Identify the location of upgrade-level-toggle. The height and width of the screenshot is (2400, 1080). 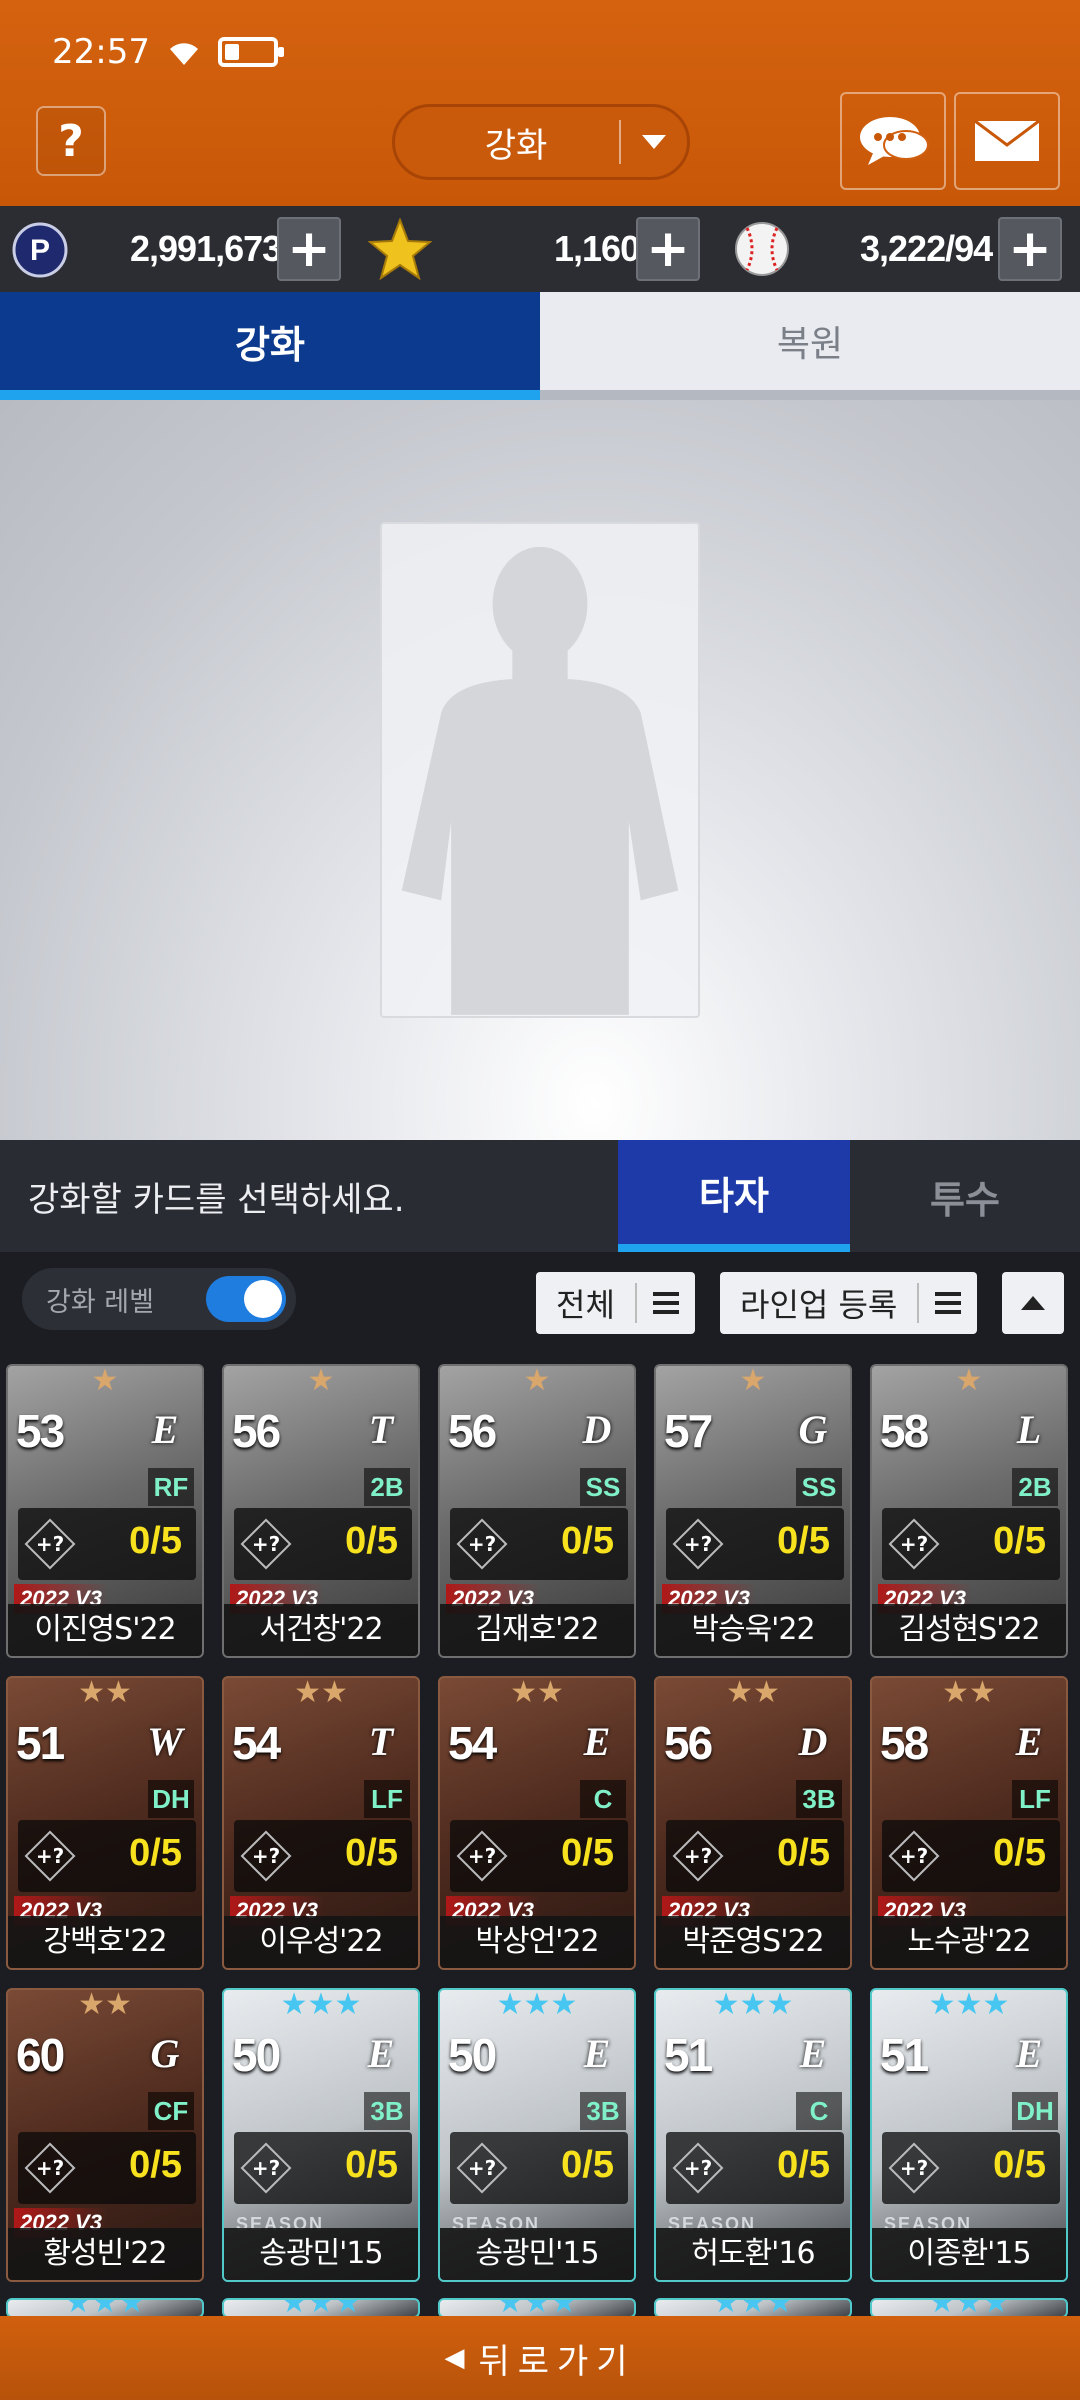
(246, 1299).